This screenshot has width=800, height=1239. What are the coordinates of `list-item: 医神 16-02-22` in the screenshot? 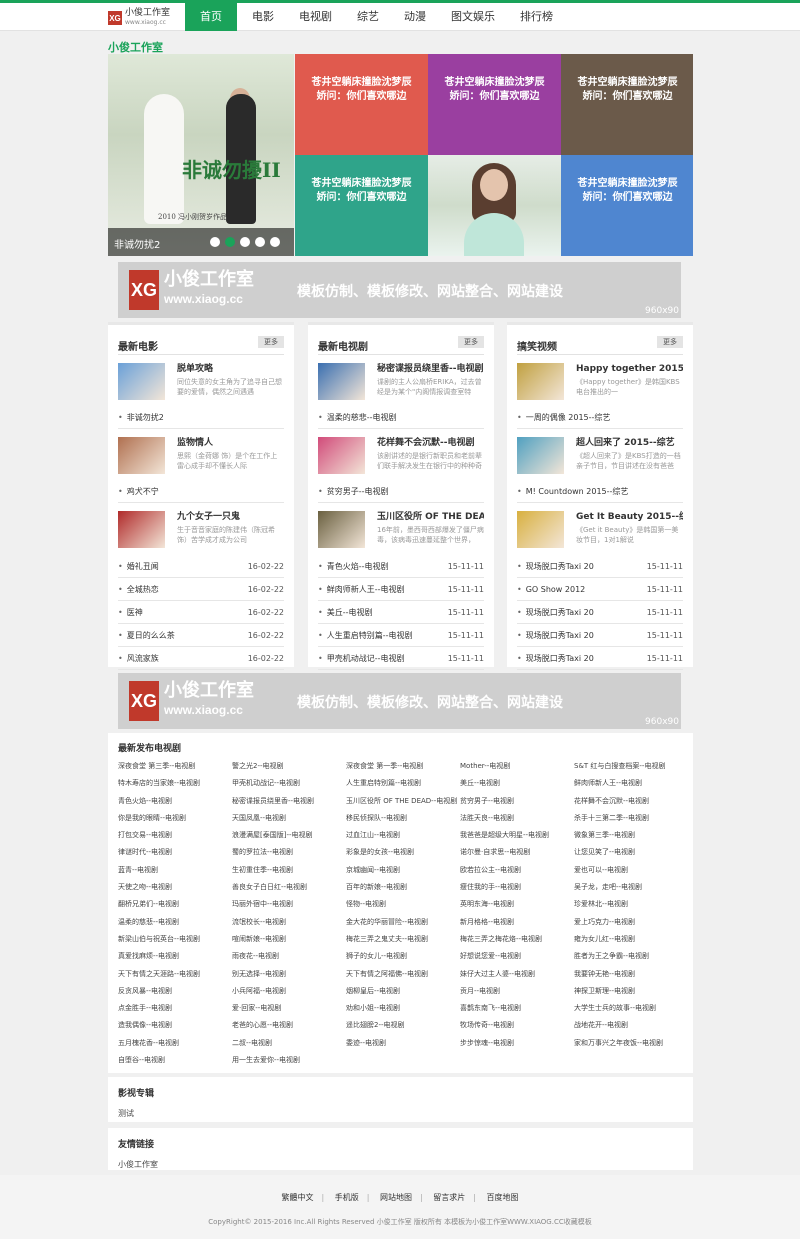 It's located at (201, 612).